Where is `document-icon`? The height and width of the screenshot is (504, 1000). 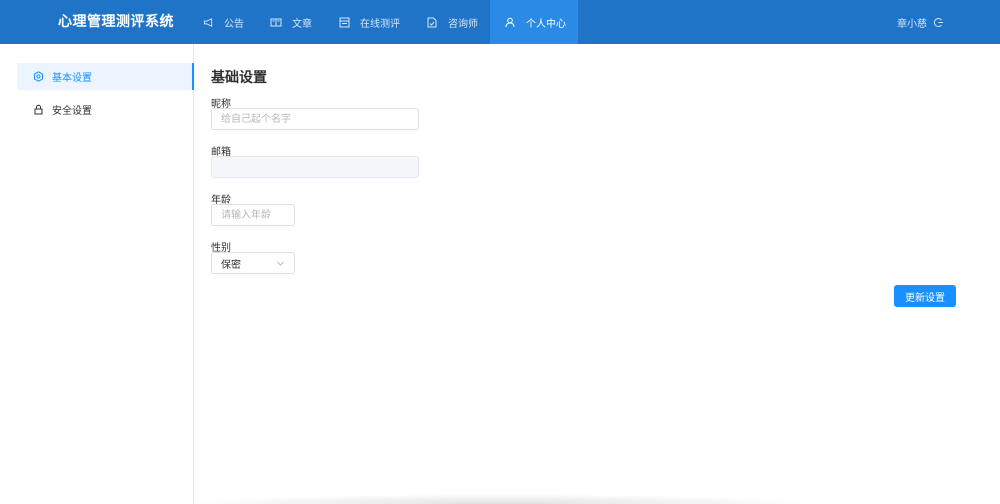
document-icon is located at coordinates (432, 22).